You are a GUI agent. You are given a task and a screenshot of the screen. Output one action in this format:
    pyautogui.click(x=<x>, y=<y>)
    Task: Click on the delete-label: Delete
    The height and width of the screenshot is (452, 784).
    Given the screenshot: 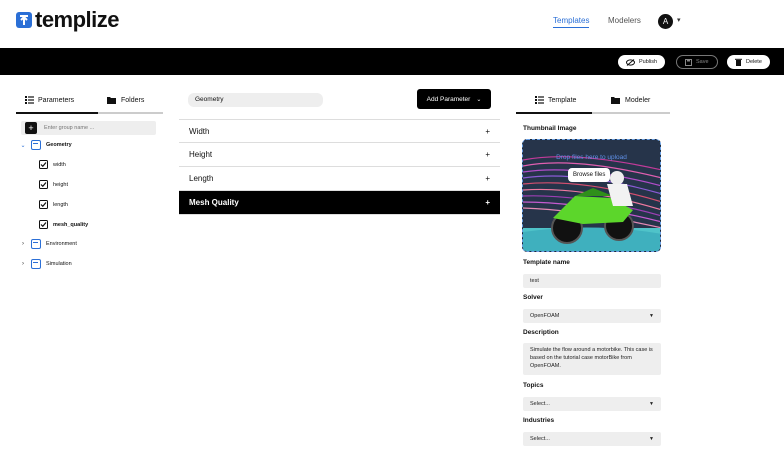 What is the action you would take?
    pyautogui.click(x=754, y=62)
    